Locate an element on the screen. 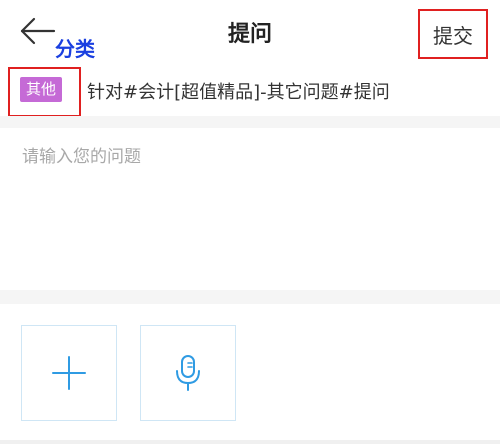 This screenshot has width=500, height=444. bottom-divider is located at coordinates (250, 442).